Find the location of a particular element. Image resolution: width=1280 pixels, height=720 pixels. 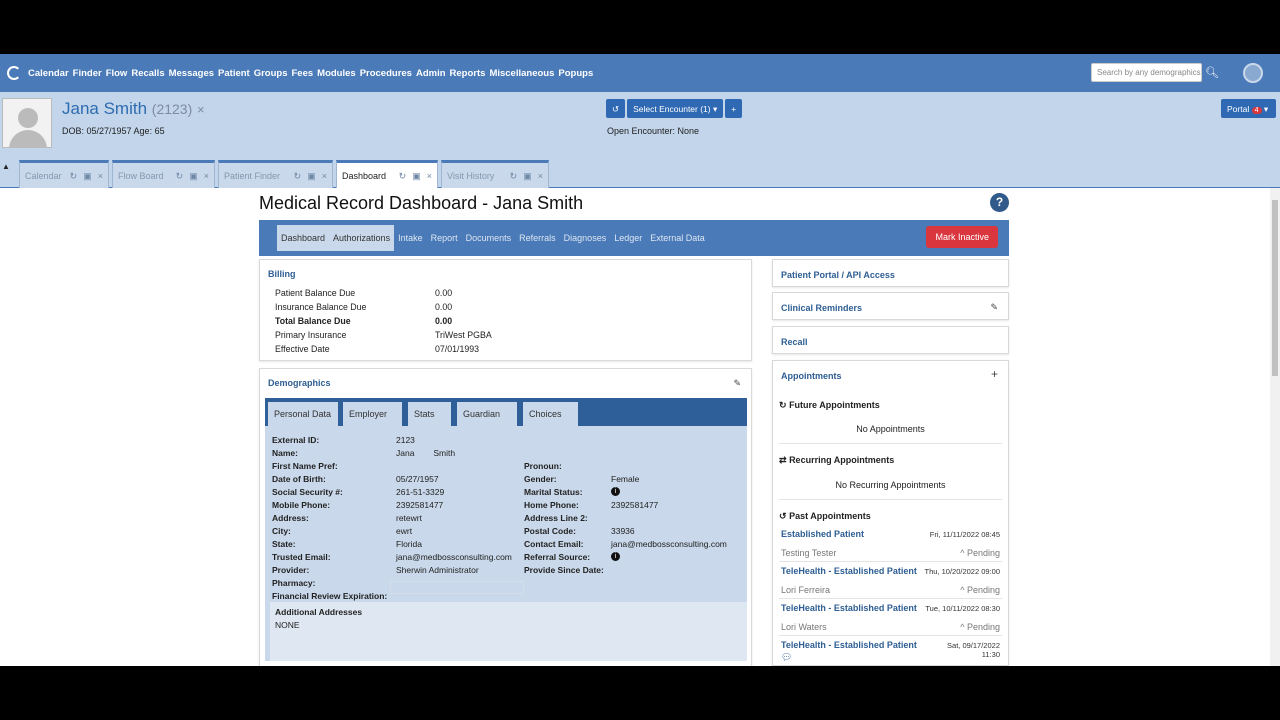

tab-dashboard: Dashboard ↻ ▣ × is located at coordinates (387, 174).